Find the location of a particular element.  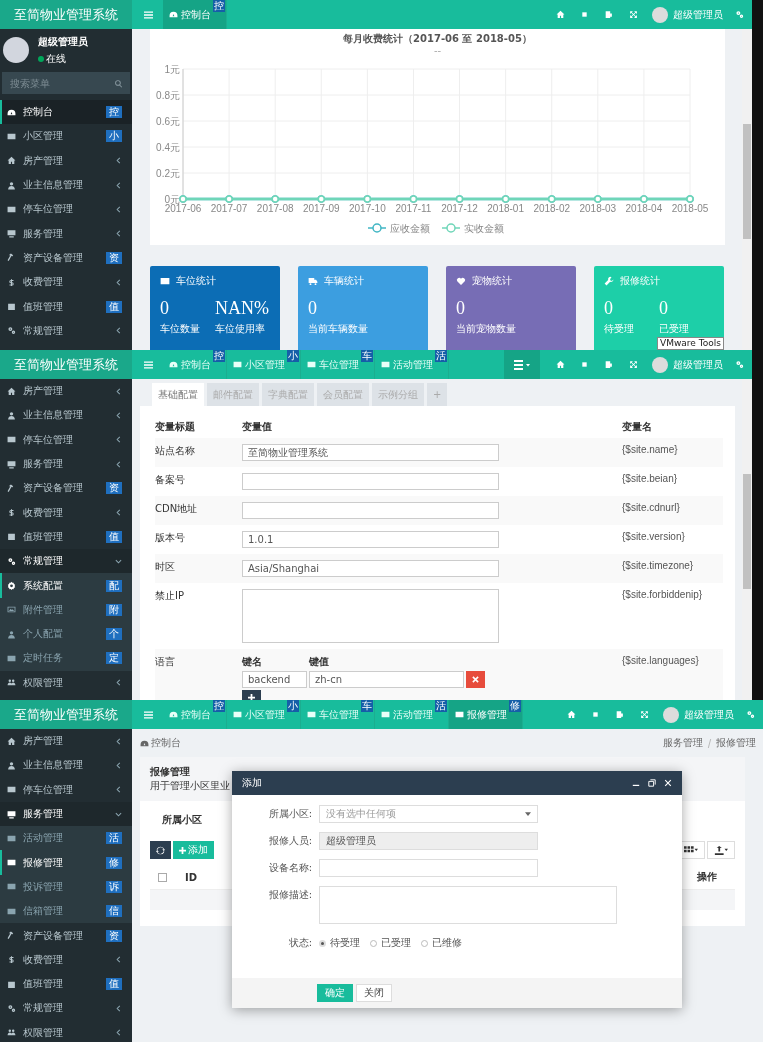

table-cell-text: {$site.forbiddenip} is located at coordinates (663, 595).